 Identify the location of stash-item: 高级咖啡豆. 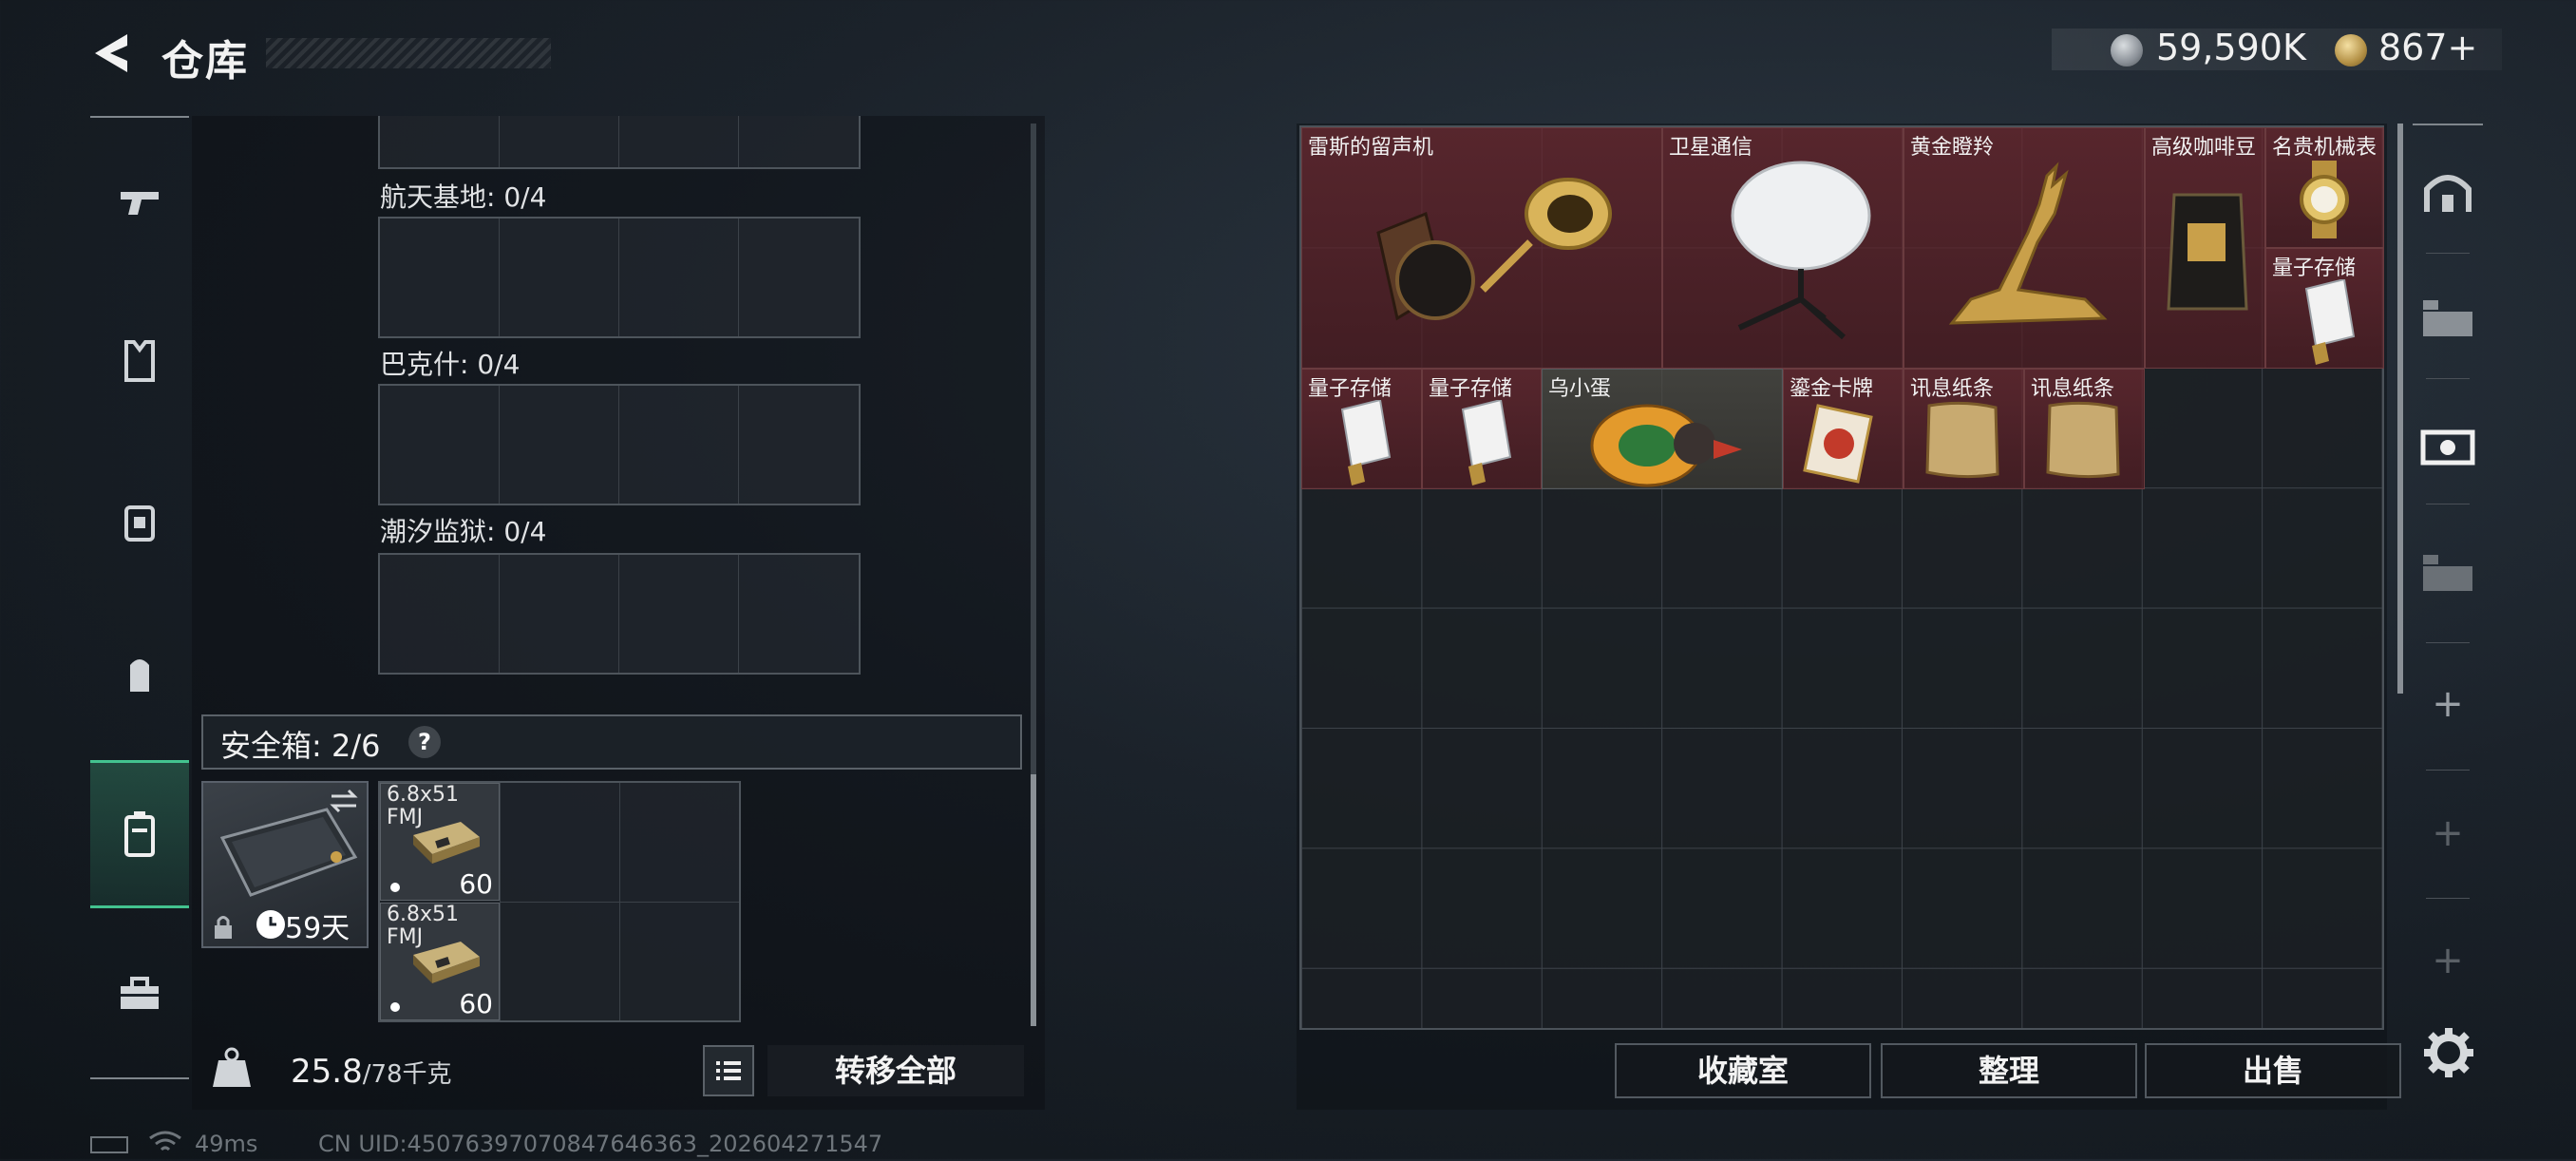
(2205, 248).